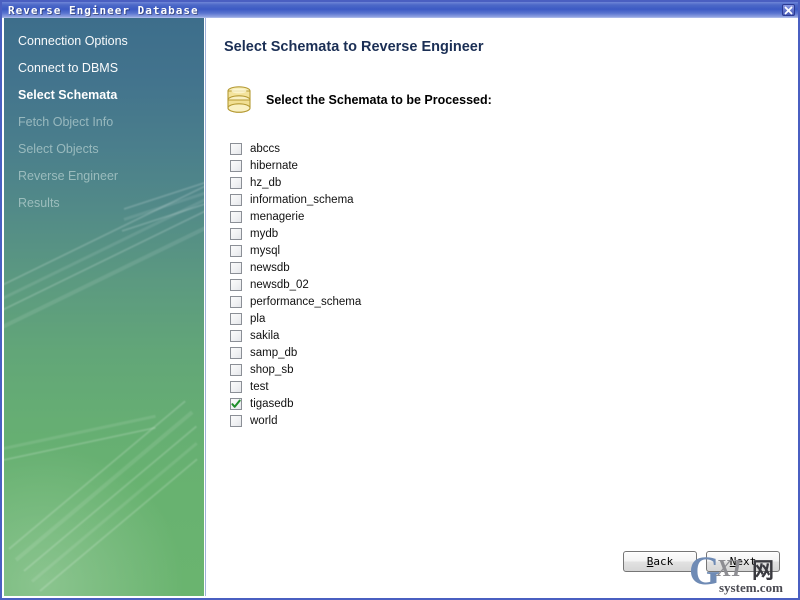 Image resolution: width=800 pixels, height=600 pixels. Describe the element at coordinates (395, 233) in the screenshot. I see `list-item: mydb` at that location.